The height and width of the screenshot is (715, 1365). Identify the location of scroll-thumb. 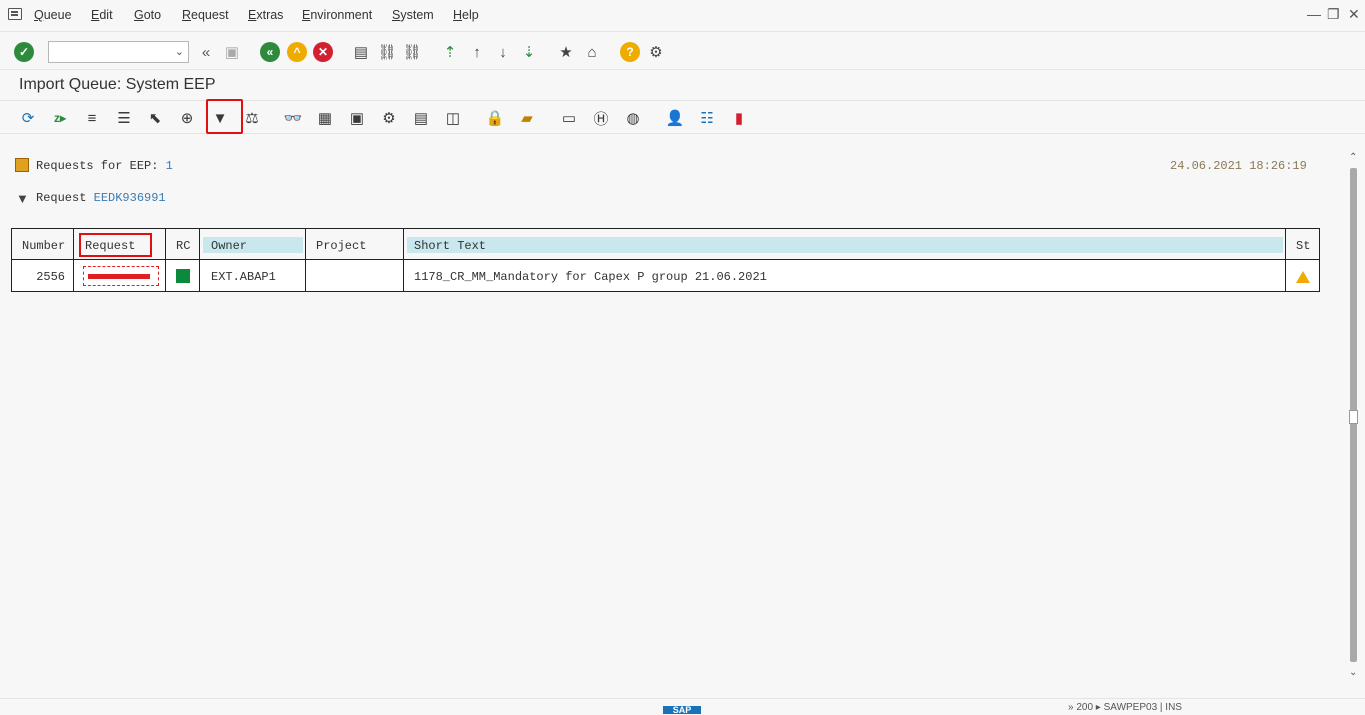
(1353, 417).